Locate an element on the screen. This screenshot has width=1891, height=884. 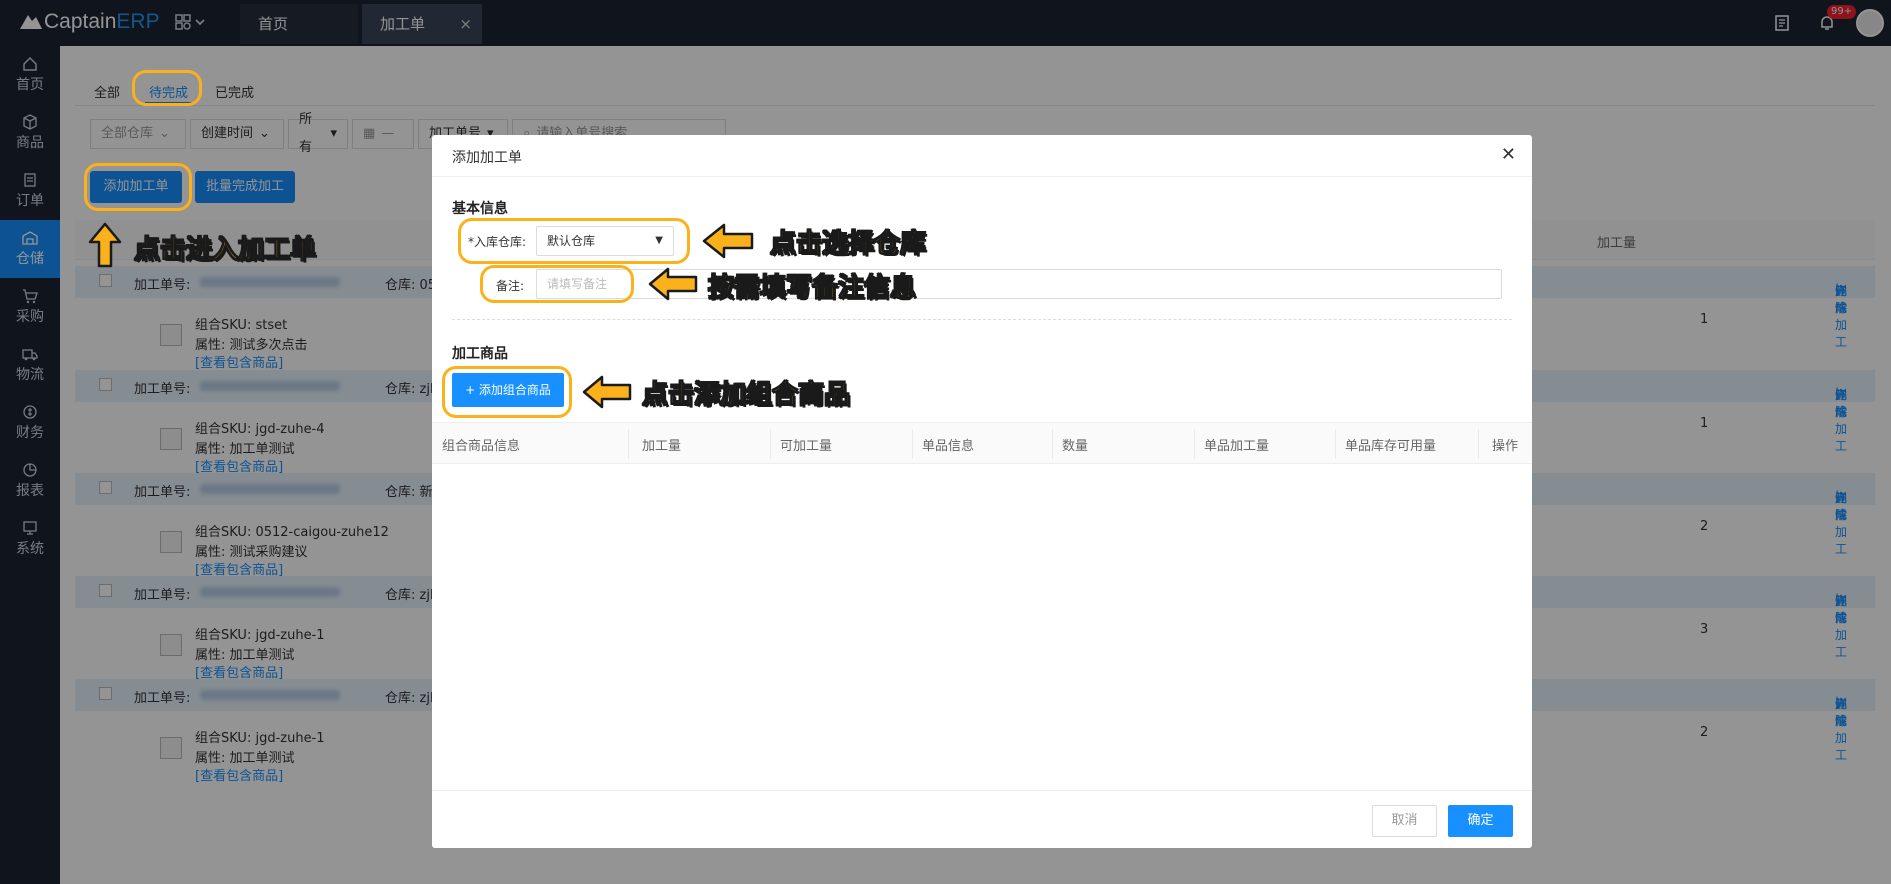
tab-home: 首页 is located at coordinates (299, 24).